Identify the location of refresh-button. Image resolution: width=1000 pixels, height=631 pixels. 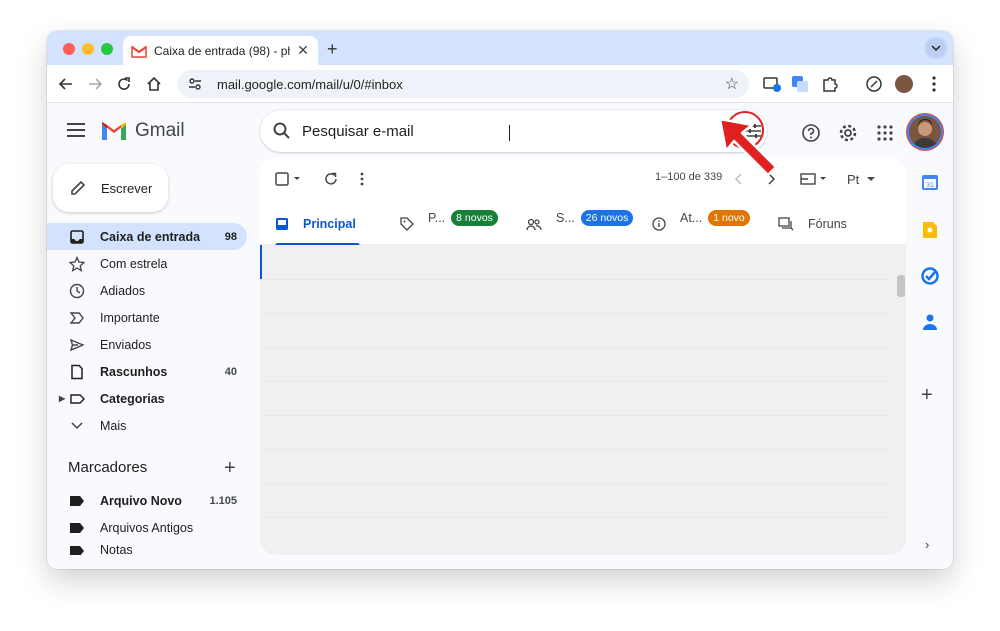
(331, 179).